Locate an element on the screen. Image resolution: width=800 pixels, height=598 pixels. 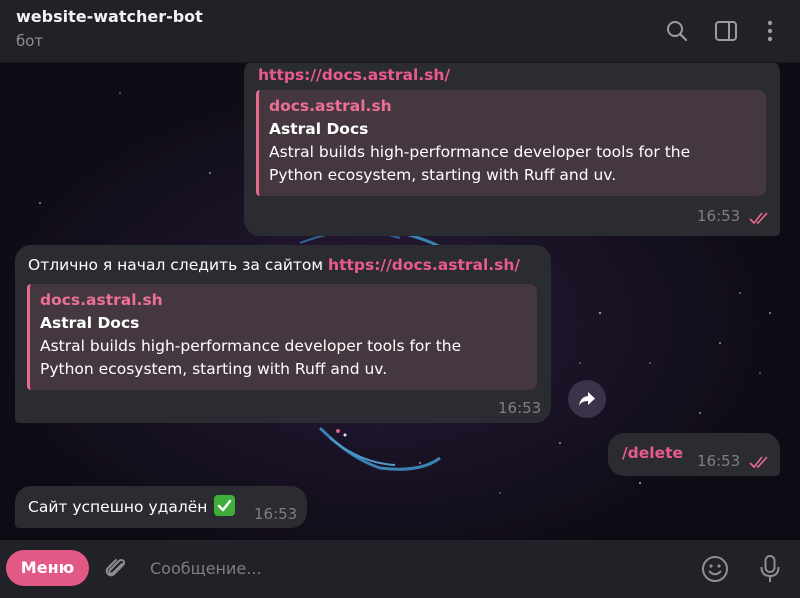
microphone-icon is located at coordinates (770, 569).